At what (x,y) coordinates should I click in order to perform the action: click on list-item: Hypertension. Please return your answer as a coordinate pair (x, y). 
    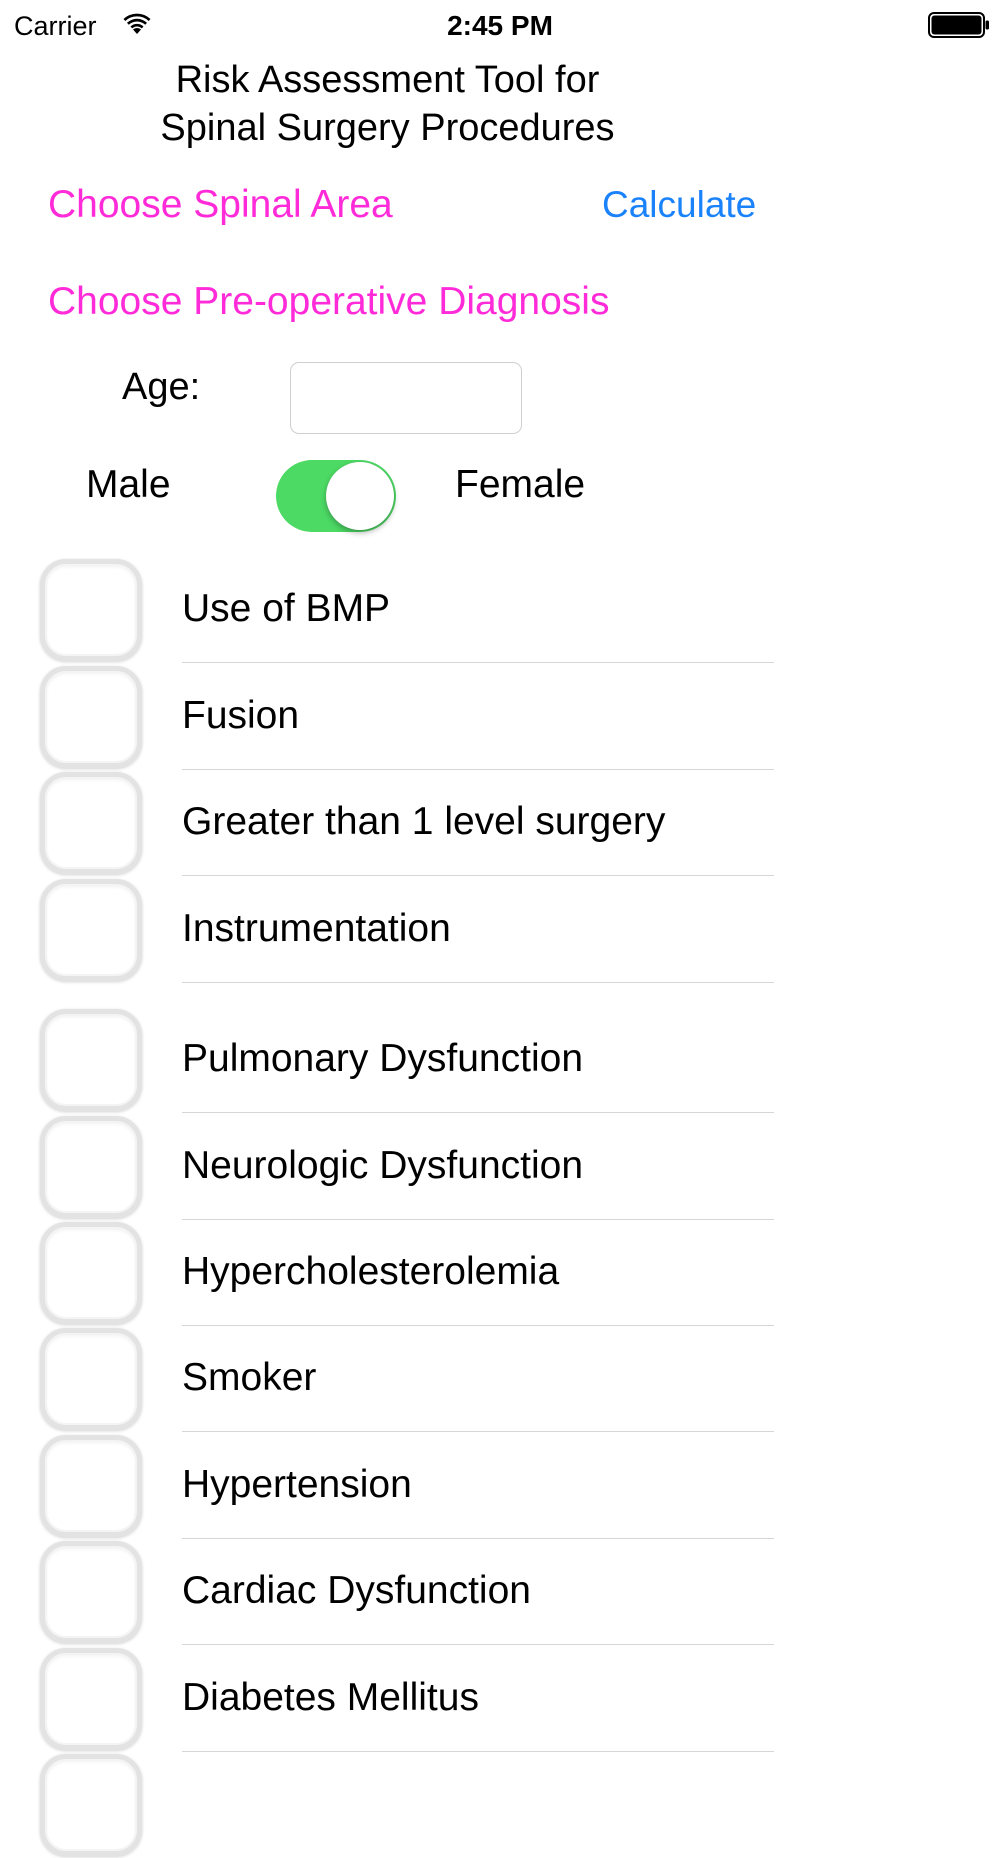
    Looking at the image, I should click on (390, 1486).